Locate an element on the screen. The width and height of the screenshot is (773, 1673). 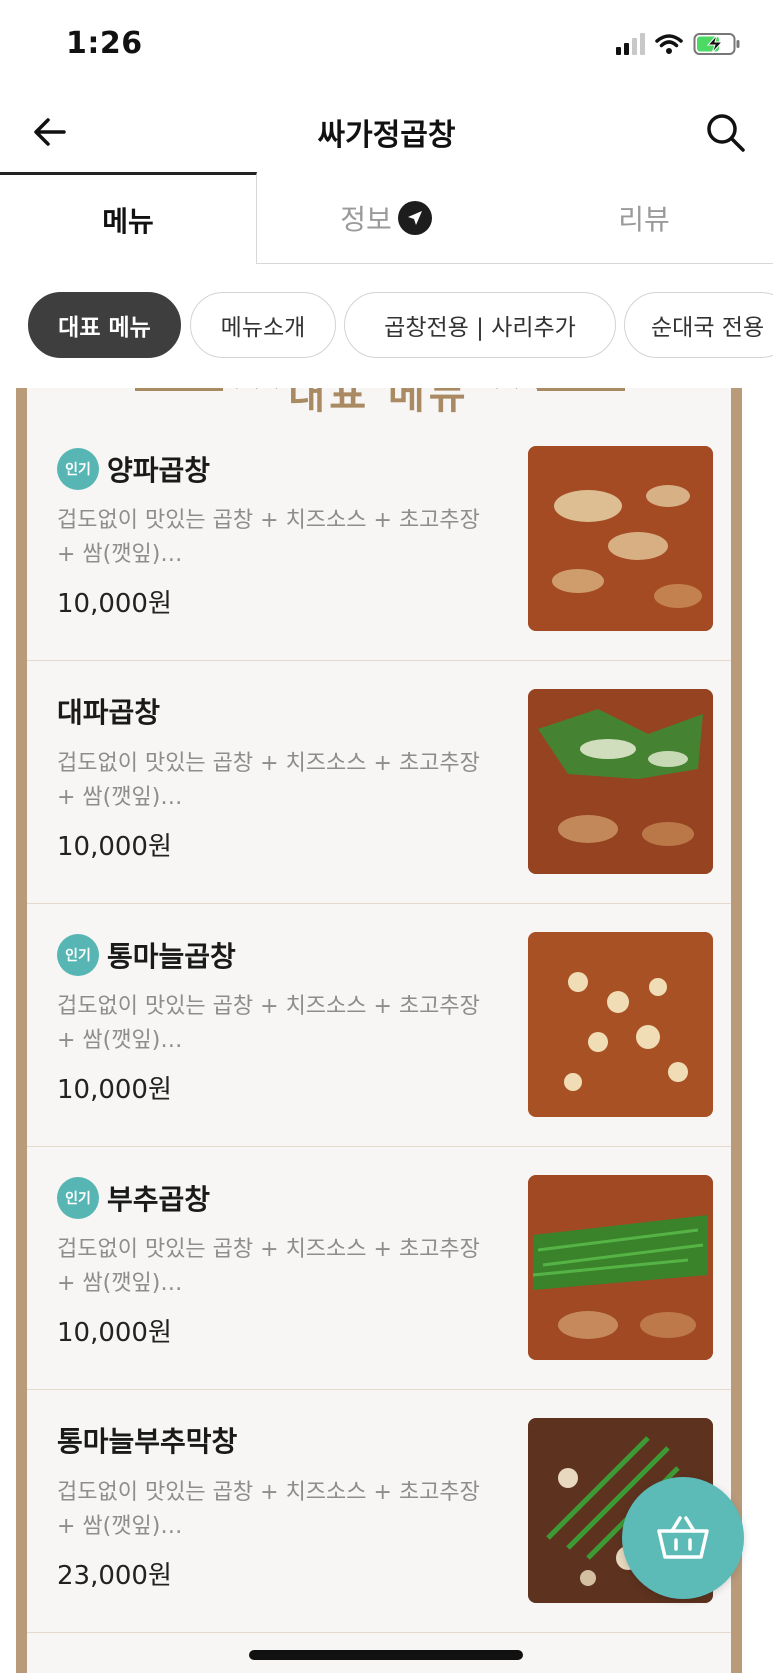
item-name-row: 인기 통마늘곱창 is located at coordinates (146, 955).